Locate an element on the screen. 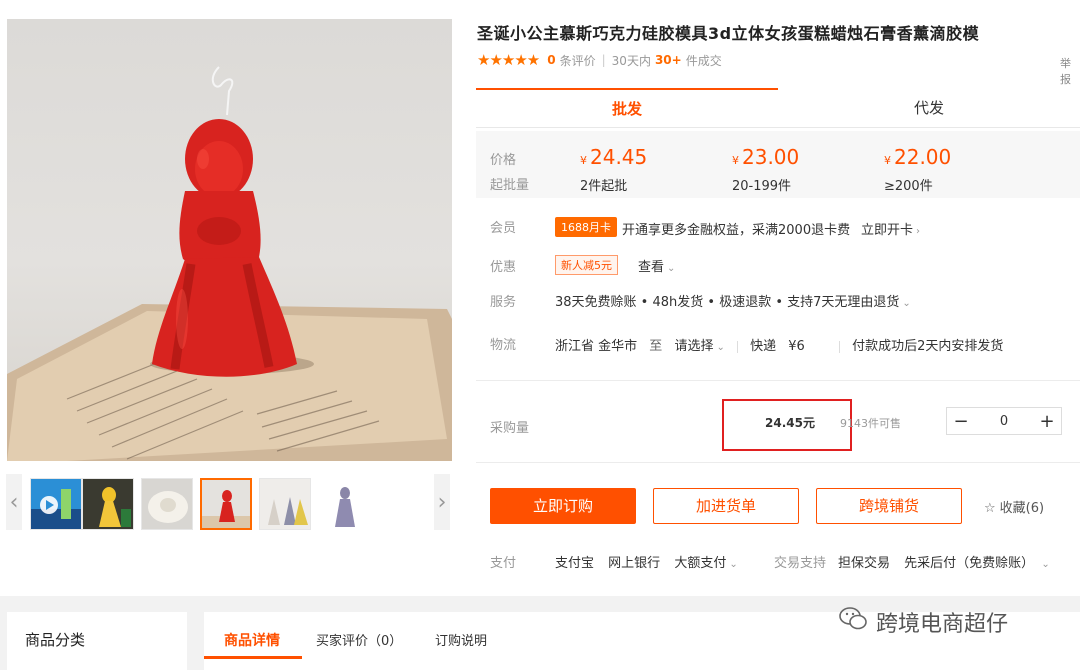  logistics-label: 物流 is located at coordinates (503, 345).